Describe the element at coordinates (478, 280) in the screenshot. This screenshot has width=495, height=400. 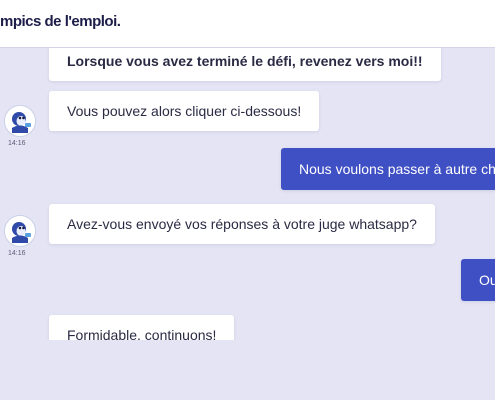
I see `user-message: Ou` at that location.